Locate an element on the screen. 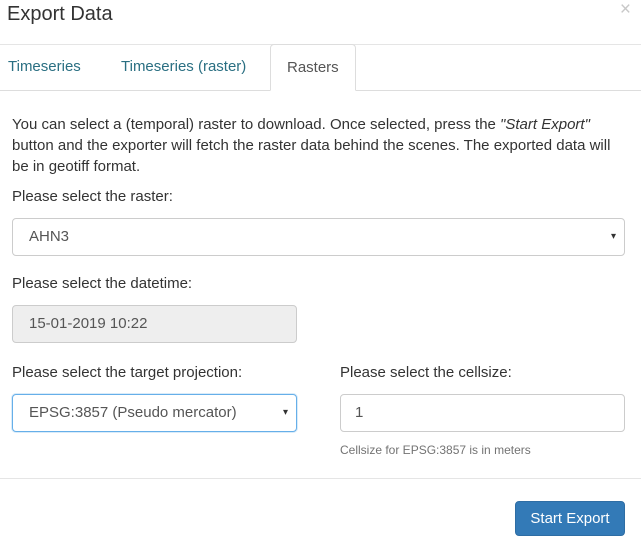 This screenshot has height=548, width=641. modal-header: Export Data × is located at coordinates (320, 22).